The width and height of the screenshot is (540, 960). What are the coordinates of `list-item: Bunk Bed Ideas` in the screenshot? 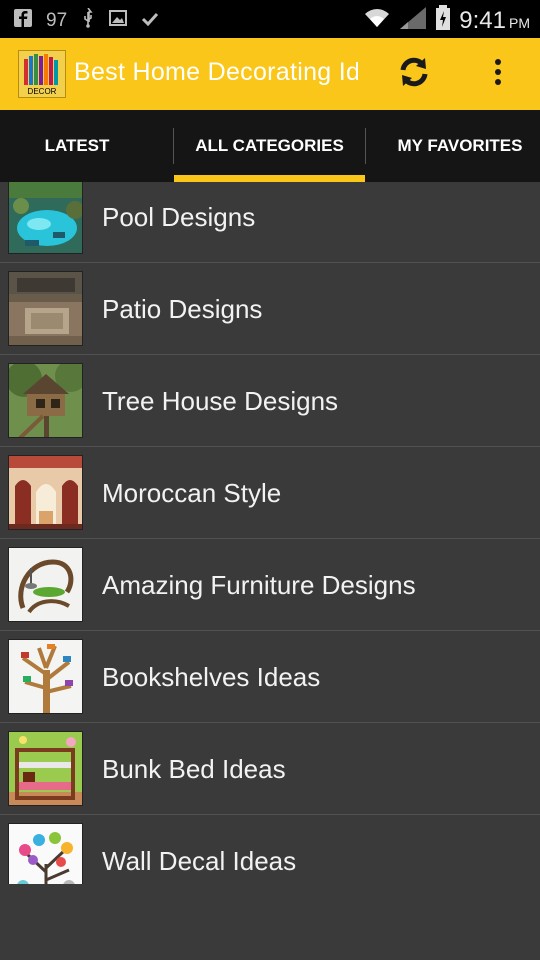 It's located at (270, 769).